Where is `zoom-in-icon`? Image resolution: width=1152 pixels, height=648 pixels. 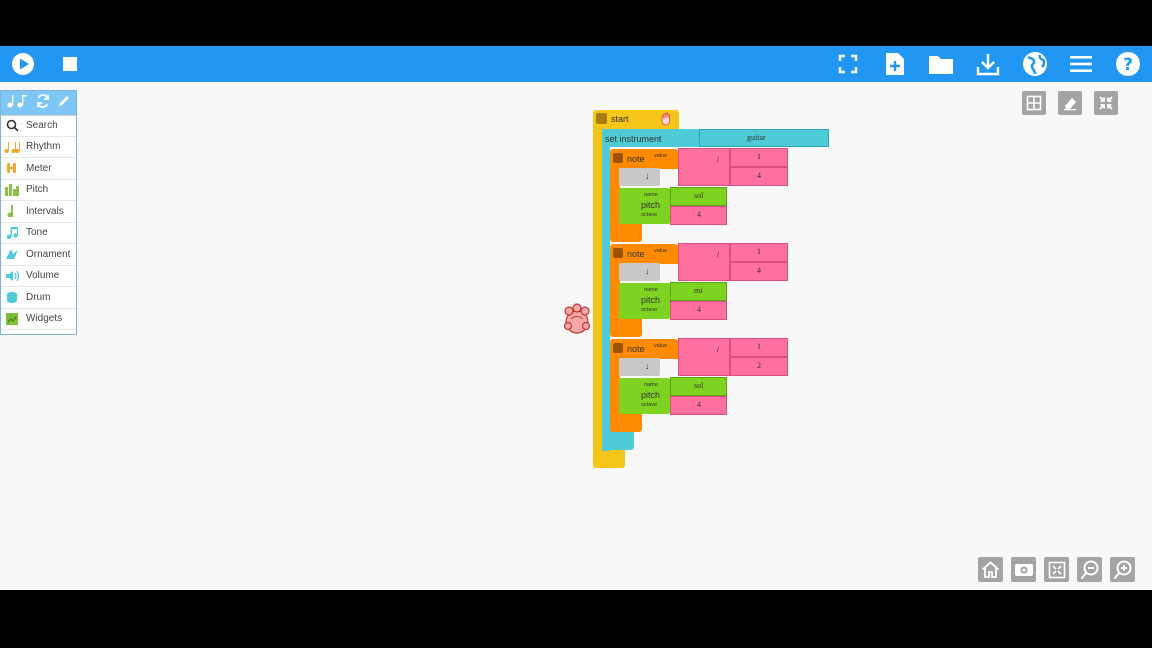
zoom-in-icon is located at coordinates (1122, 569).